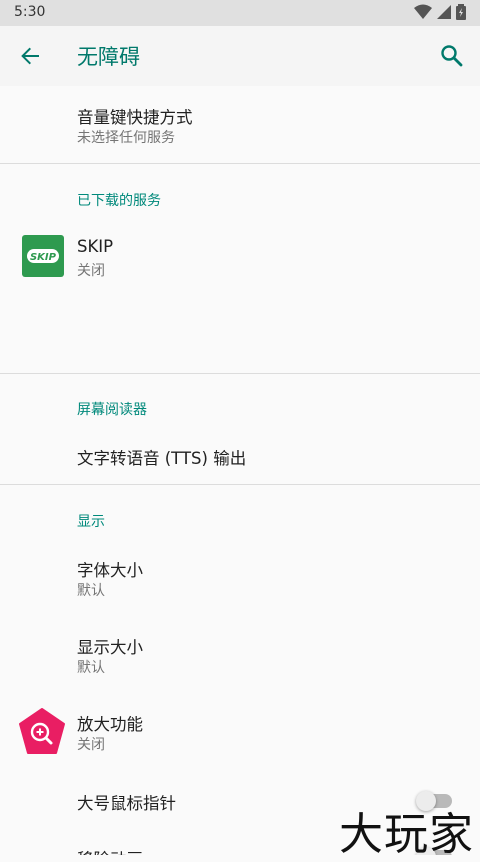 This screenshot has height=862, width=480. I want to click on status-bar: 5:30, so click(240, 13).